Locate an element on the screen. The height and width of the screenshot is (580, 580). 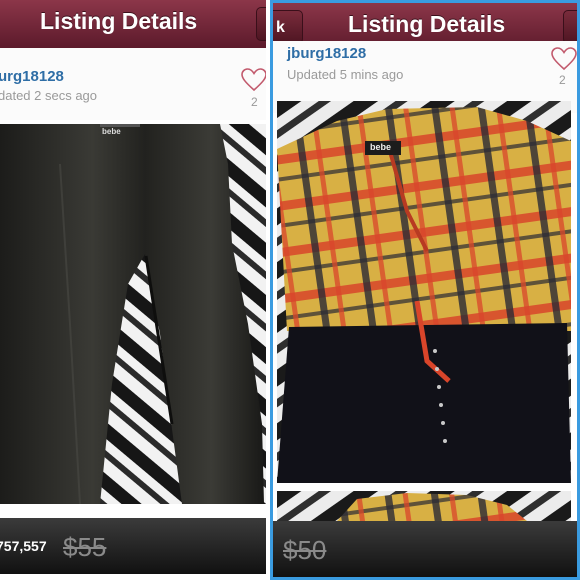
next-photo-image is located at coordinates (424, 506).